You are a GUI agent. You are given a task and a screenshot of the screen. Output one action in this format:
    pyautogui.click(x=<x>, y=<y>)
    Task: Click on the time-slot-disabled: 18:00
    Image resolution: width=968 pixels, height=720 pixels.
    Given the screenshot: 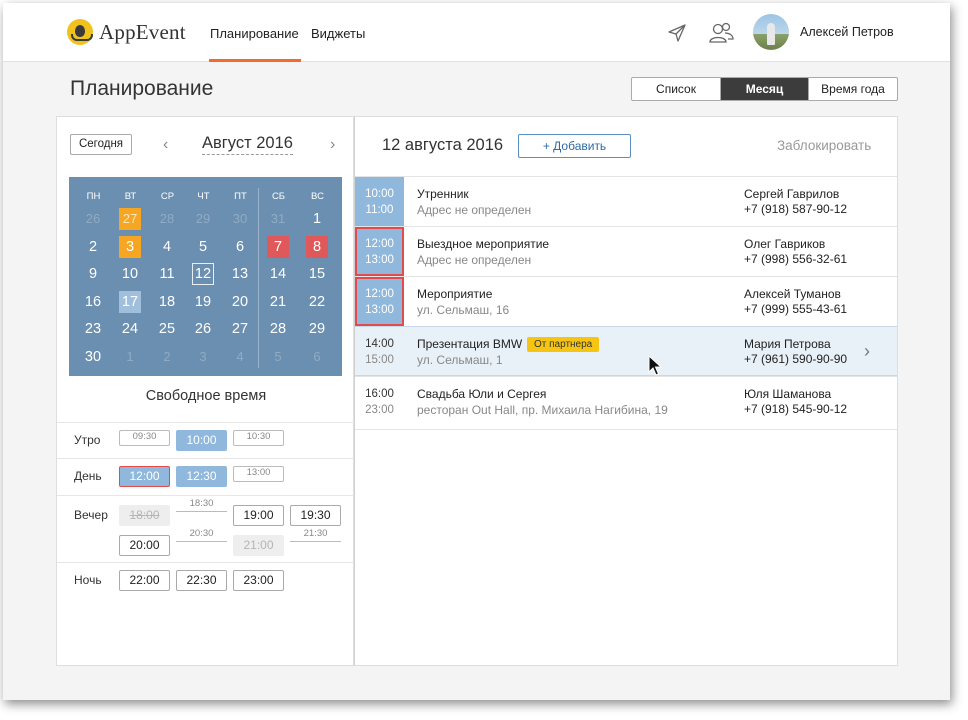 What is the action you would take?
    pyautogui.click(x=144, y=515)
    